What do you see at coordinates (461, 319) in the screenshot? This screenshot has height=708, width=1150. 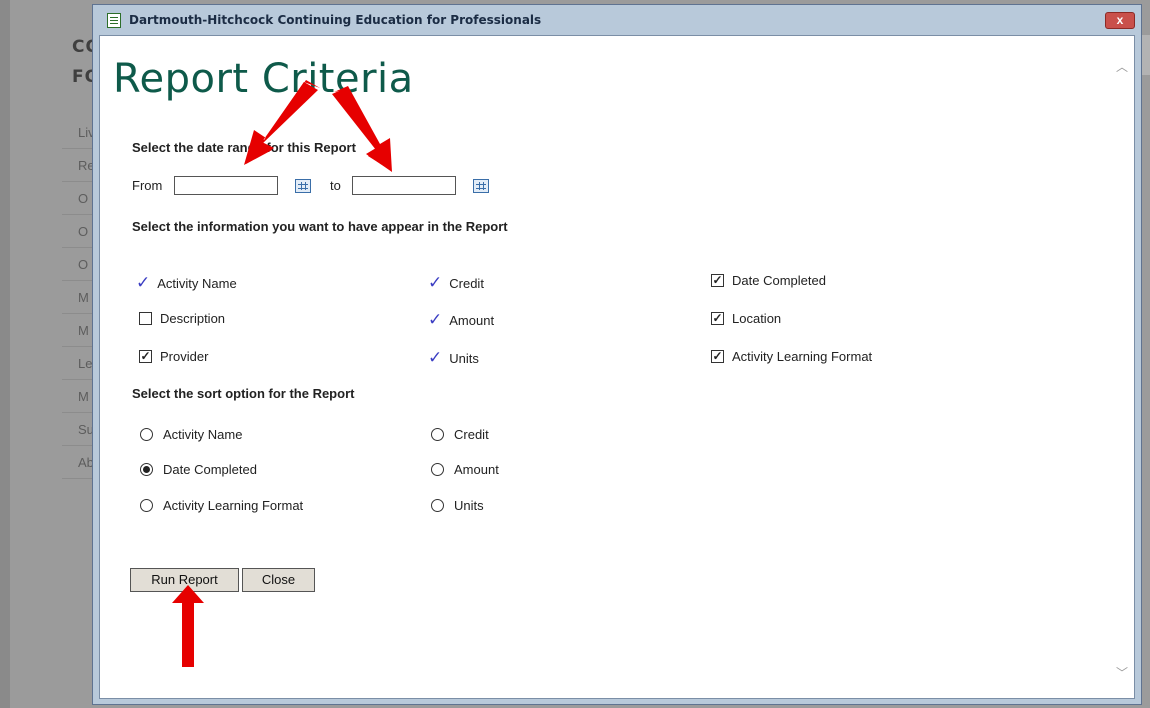 I see `info-option-amount: ✓ Amount` at bounding box center [461, 319].